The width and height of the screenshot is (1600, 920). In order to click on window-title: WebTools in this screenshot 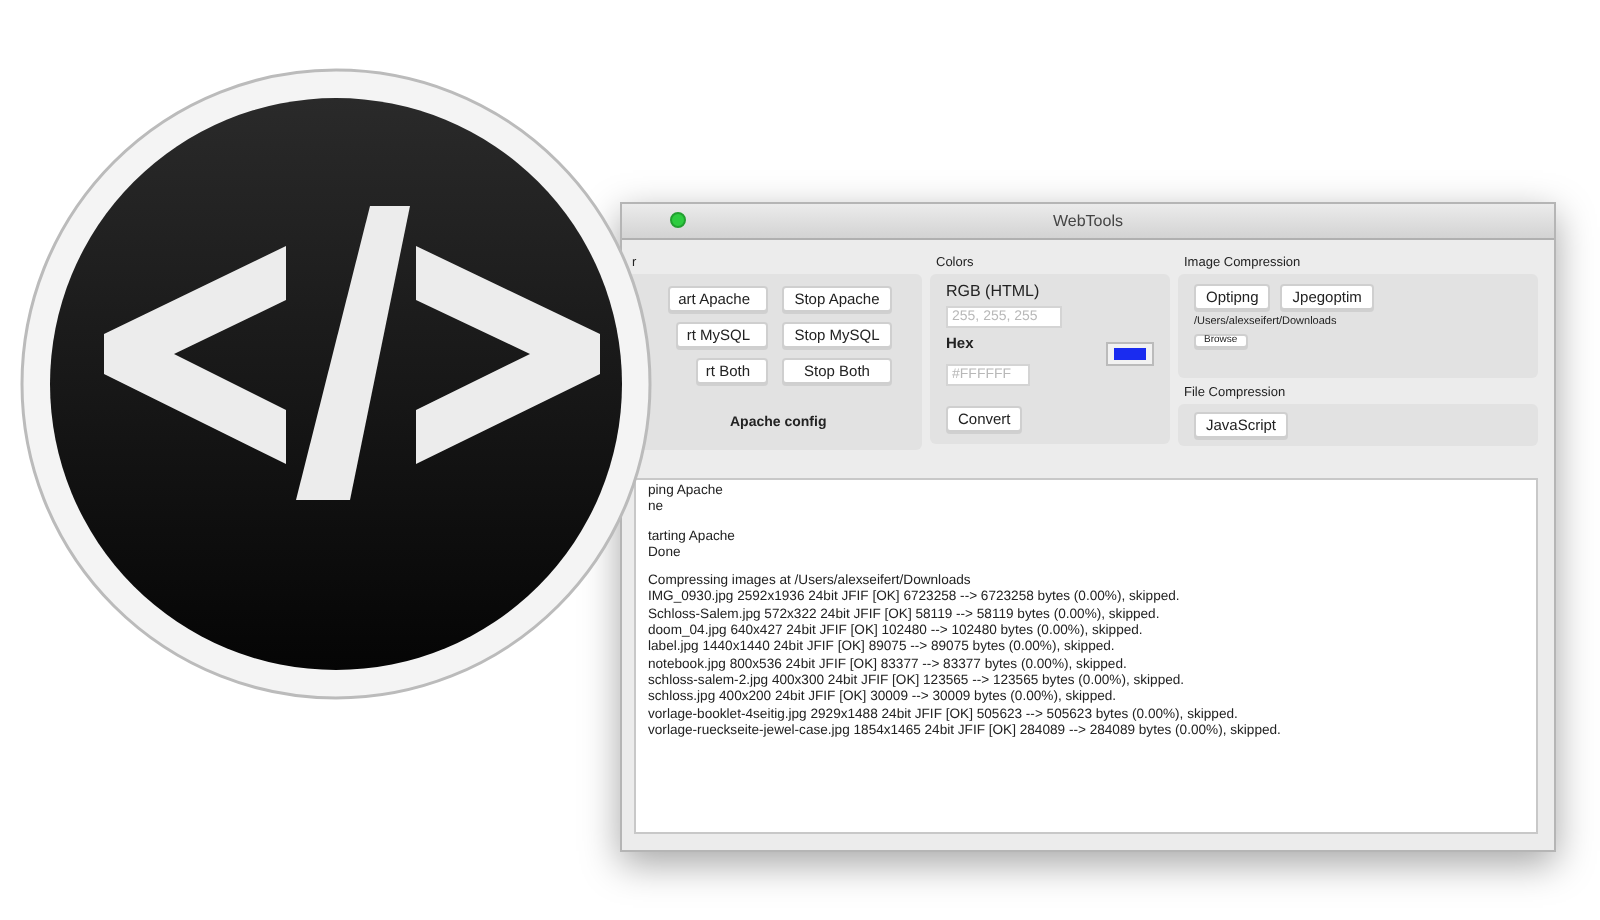, I will do `click(1088, 221)`.